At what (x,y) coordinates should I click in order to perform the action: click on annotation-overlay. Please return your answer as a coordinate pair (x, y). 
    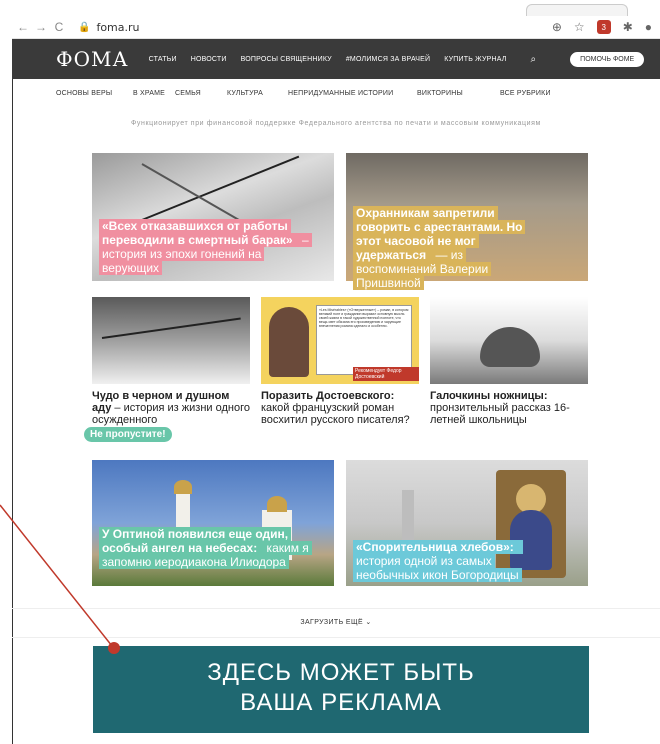
    Looking at the image, I should click on (60, 579).